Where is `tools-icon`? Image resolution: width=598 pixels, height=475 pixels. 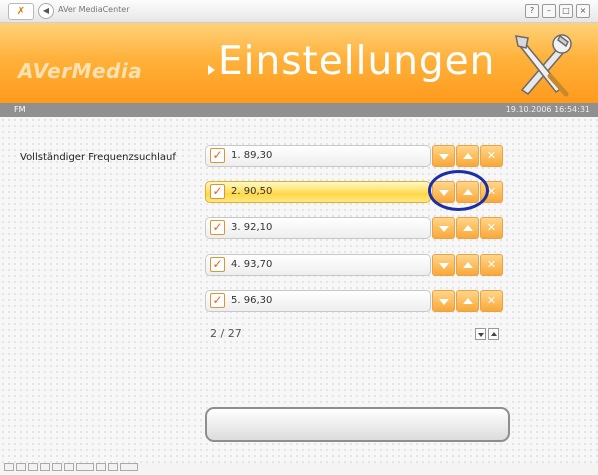
tools-icon is located at coordinates (543, 65).